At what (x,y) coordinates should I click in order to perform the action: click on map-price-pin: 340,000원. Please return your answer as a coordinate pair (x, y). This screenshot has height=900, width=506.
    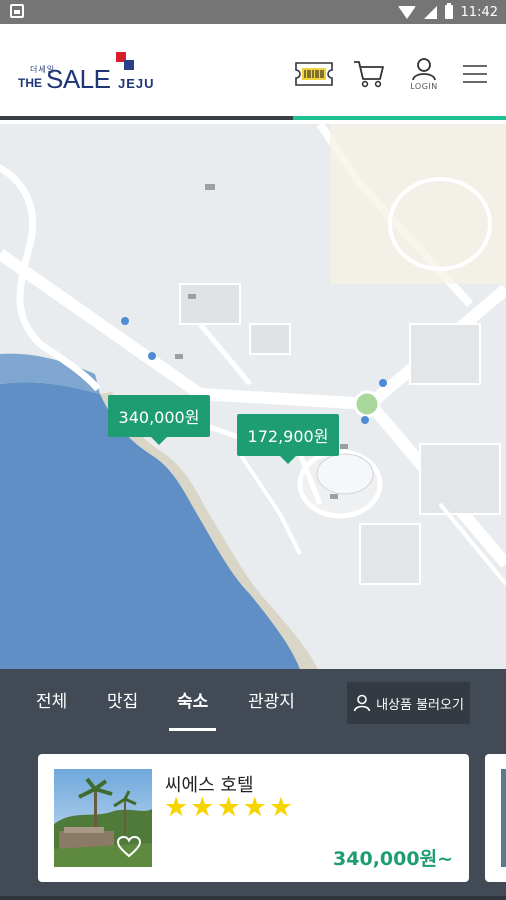
    Looking at the image, I should click on (159, 420).